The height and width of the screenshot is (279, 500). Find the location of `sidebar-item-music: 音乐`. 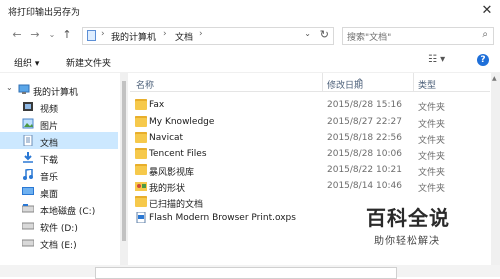

sidebar-item-music: 音乐 is located at coordinates (59, 174).